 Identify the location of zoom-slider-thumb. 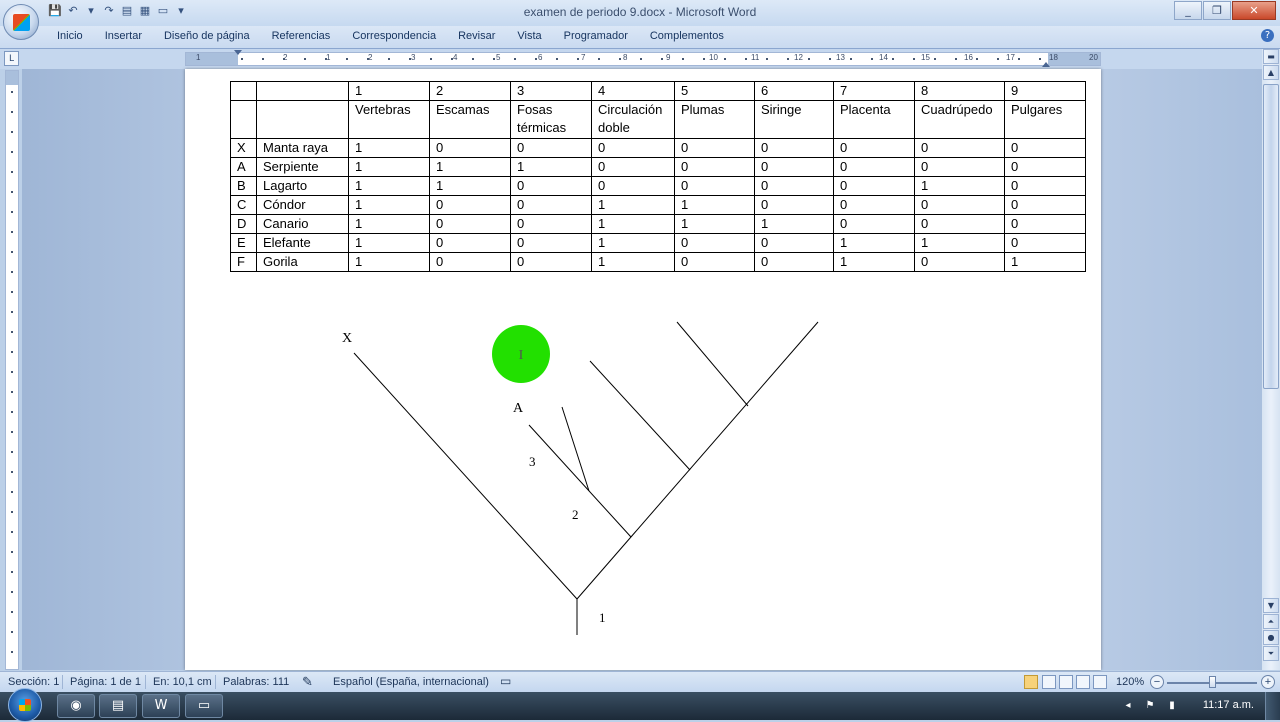
(1212, 682).